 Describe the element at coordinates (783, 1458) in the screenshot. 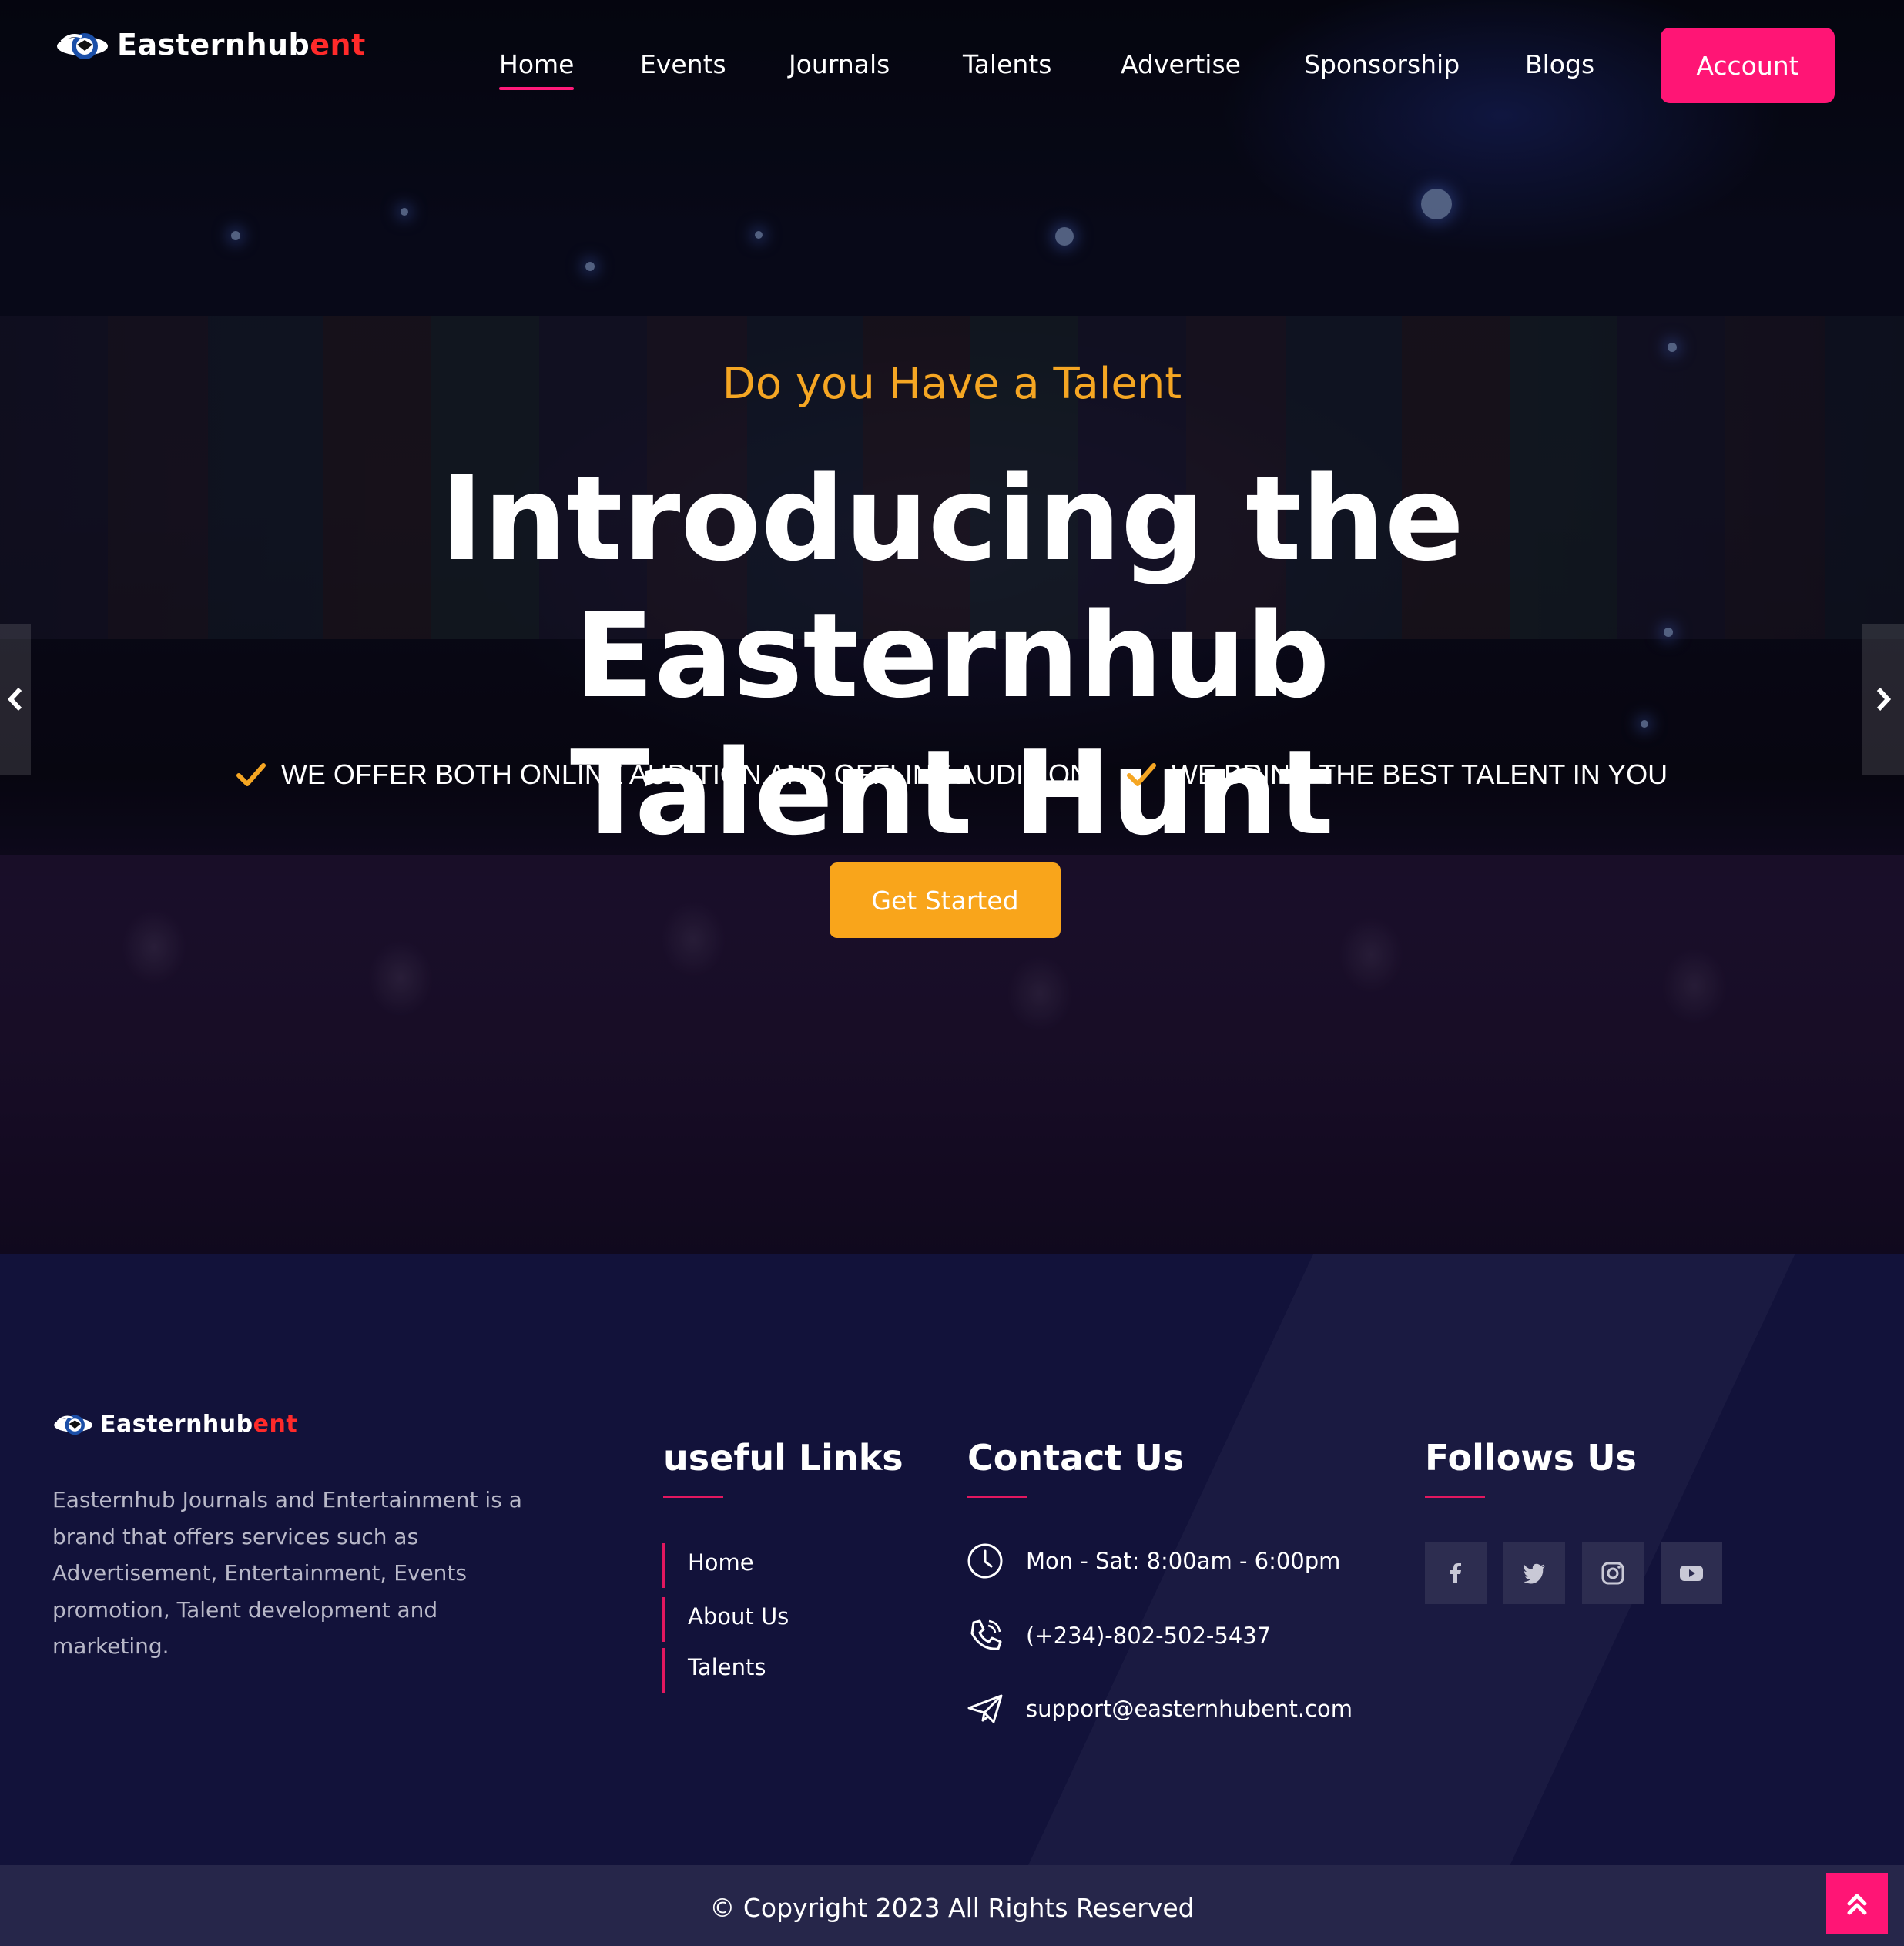

I see `useful-links-heading: useful Links` at that location.